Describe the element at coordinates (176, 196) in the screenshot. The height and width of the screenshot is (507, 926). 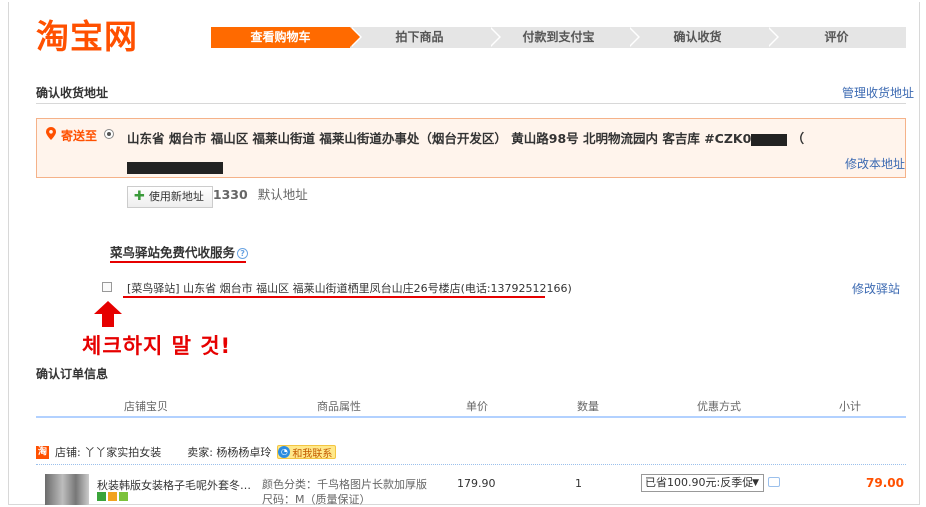
I see `use-new-address-label: 使用新地址` at that location.